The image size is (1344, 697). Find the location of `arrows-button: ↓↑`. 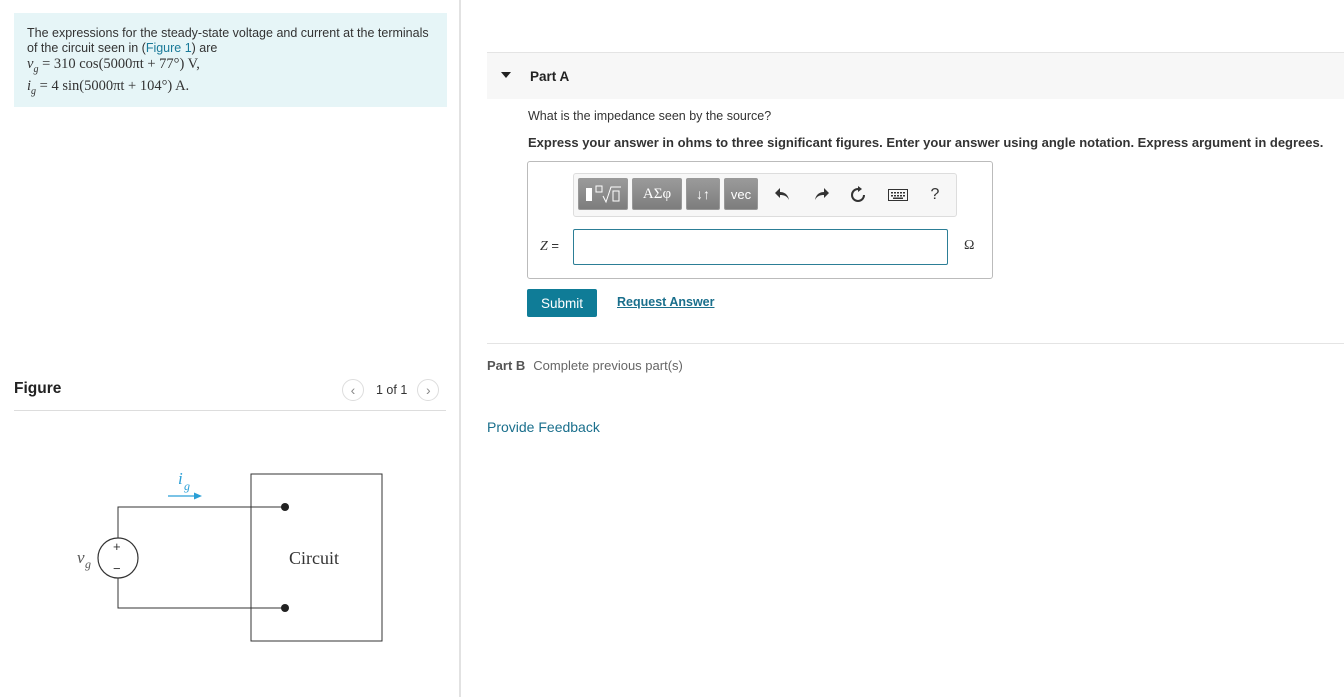

arrows-button: ↓↑ is located at coordinates (703, 194).